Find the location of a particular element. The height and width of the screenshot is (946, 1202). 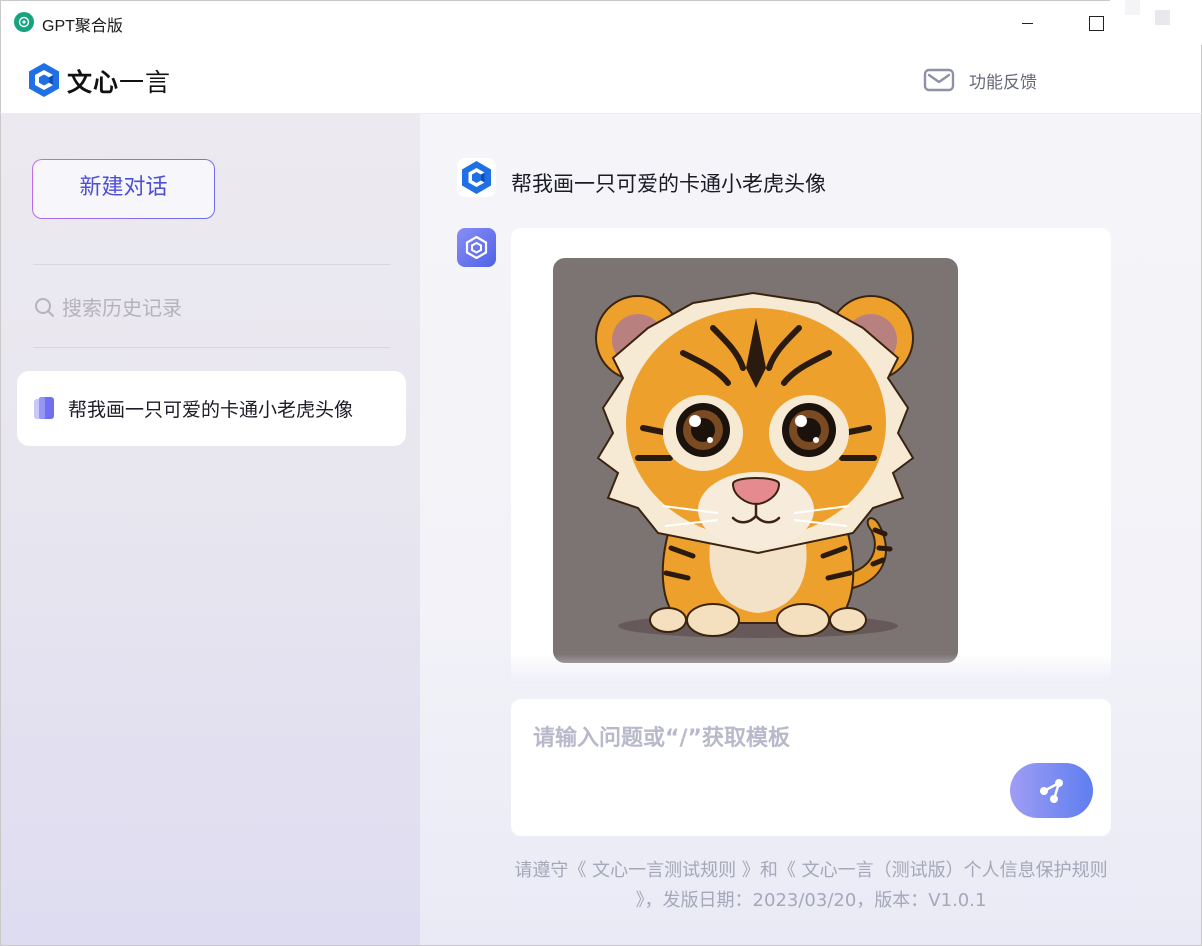

search-icon is located at coordinates (44, 307).